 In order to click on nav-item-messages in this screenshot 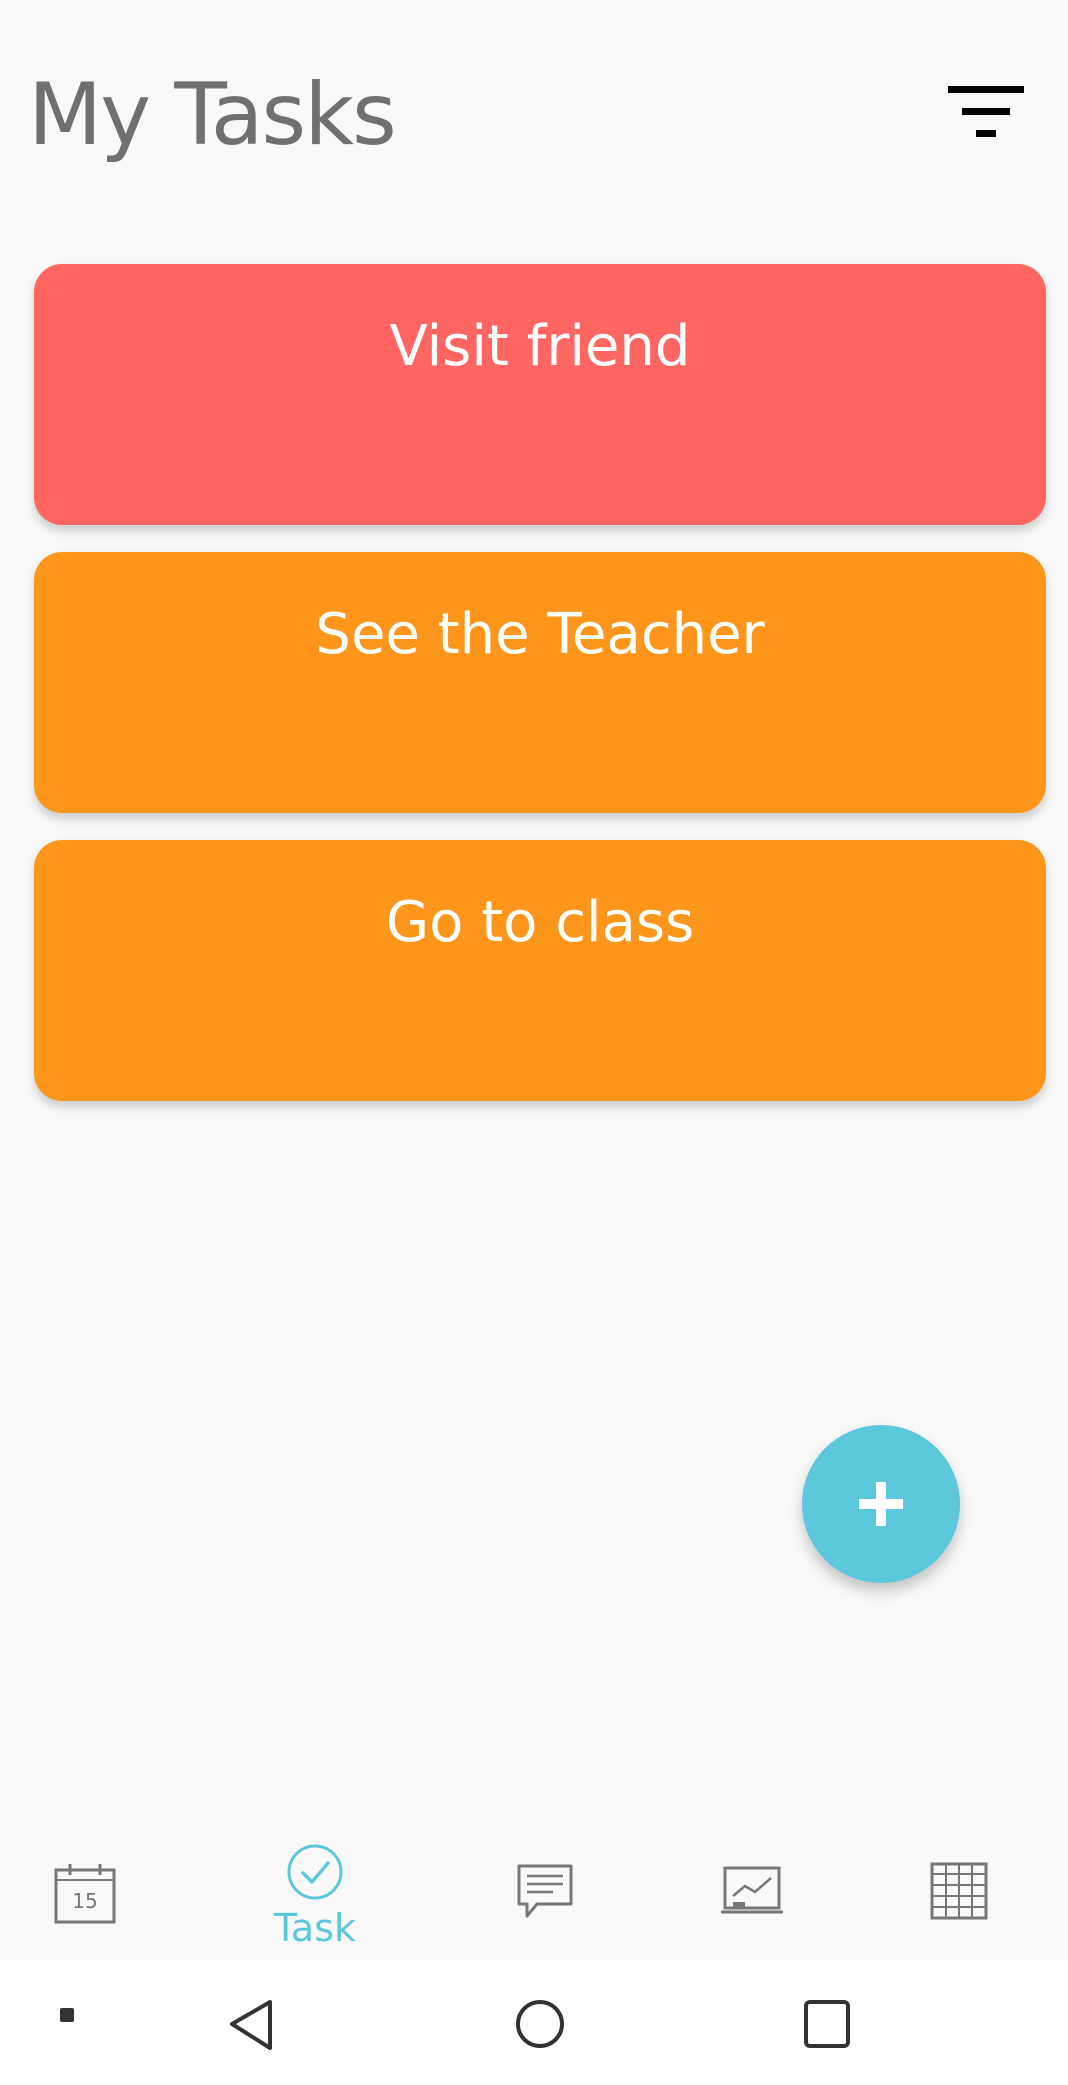, I will do `click(545, 1885)`.